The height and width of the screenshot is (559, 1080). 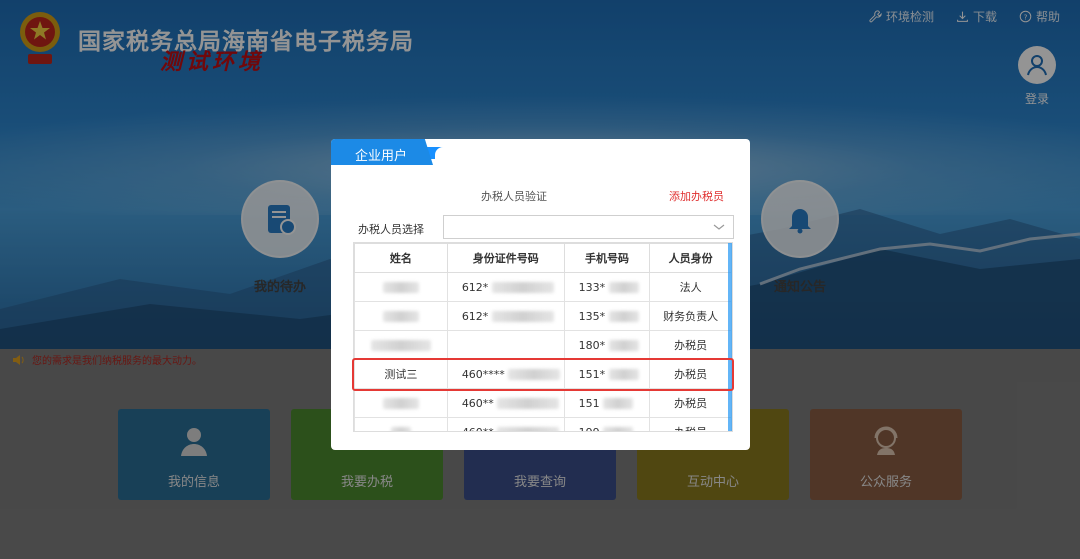 I want to click on table-scrollbar, so click(x=730, y=337).